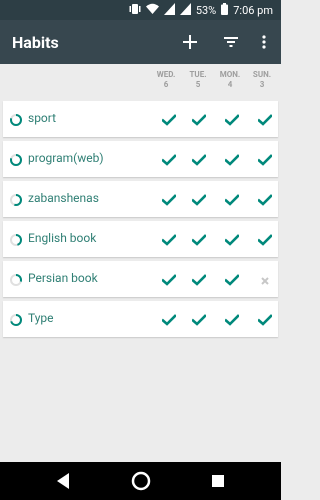  I want to click on habit-name: zabanshenas, so click(63, 198).